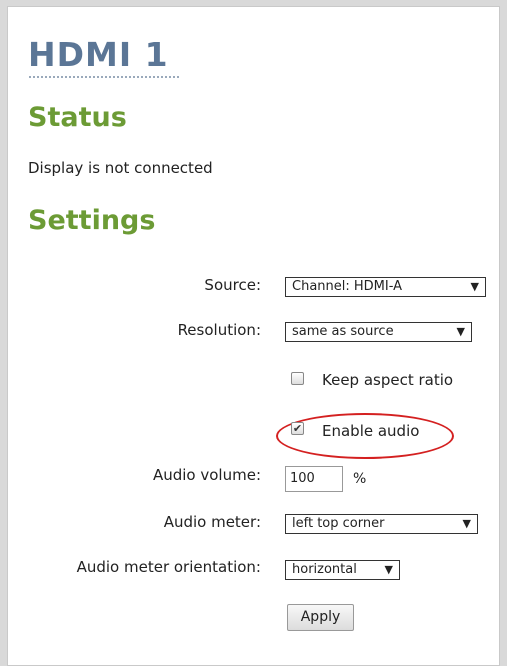 Image resolution: width=507 pixels, height=666 pixels. What do you see at coordinates (98, 54) in the screenshot?
I see `page-title: HDMI 1` at bounding box center [98, 54].